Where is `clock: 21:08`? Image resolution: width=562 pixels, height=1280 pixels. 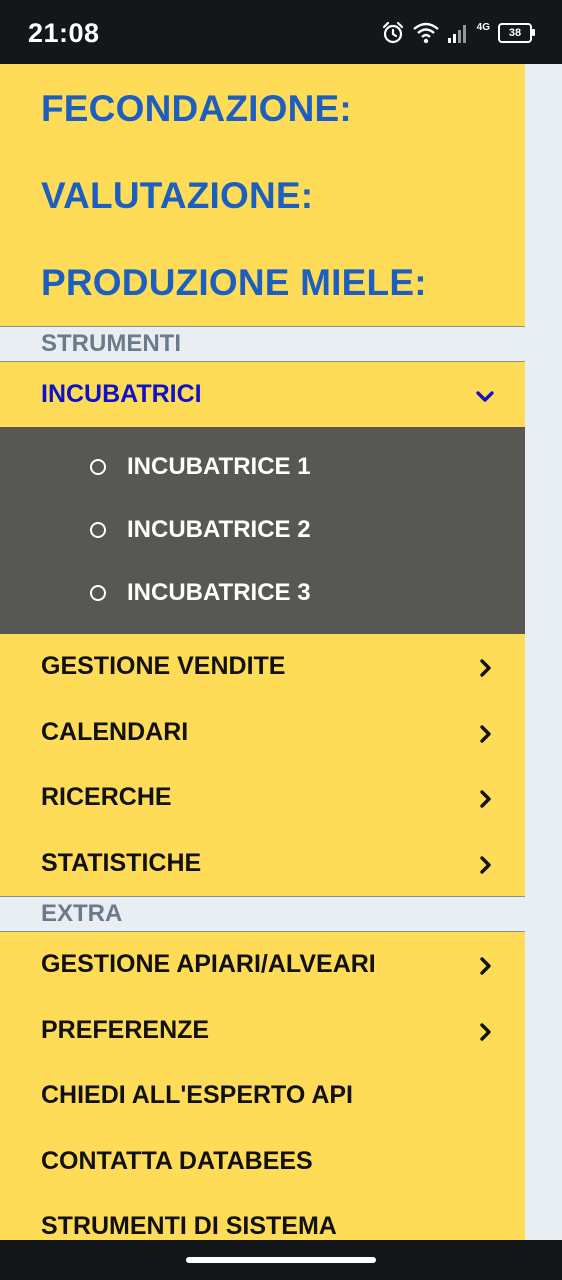 clock: 21:08 is located at coordinates (64, 33).